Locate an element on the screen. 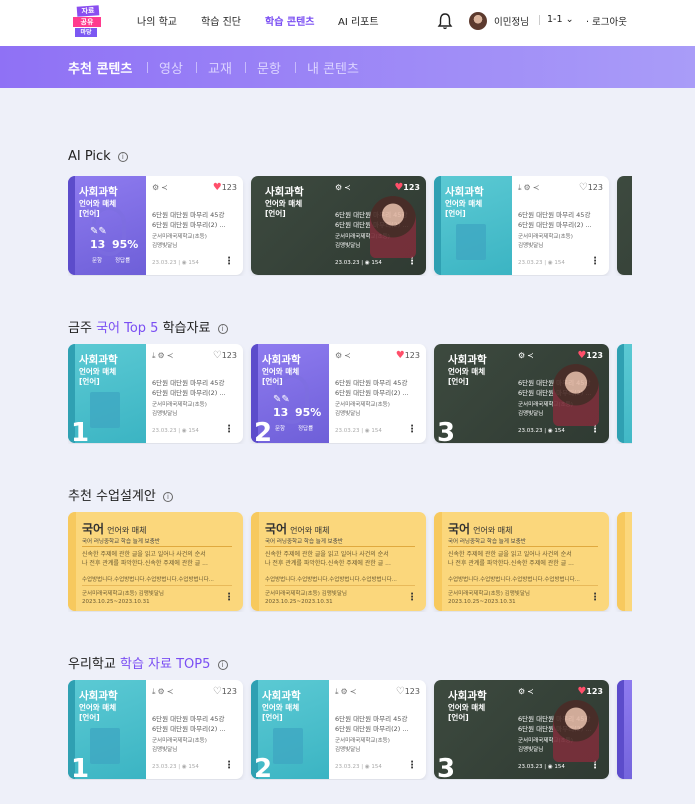 This screenshot has height=804, width=695. tab-video: 영상 is located at coordinates (171, 67).